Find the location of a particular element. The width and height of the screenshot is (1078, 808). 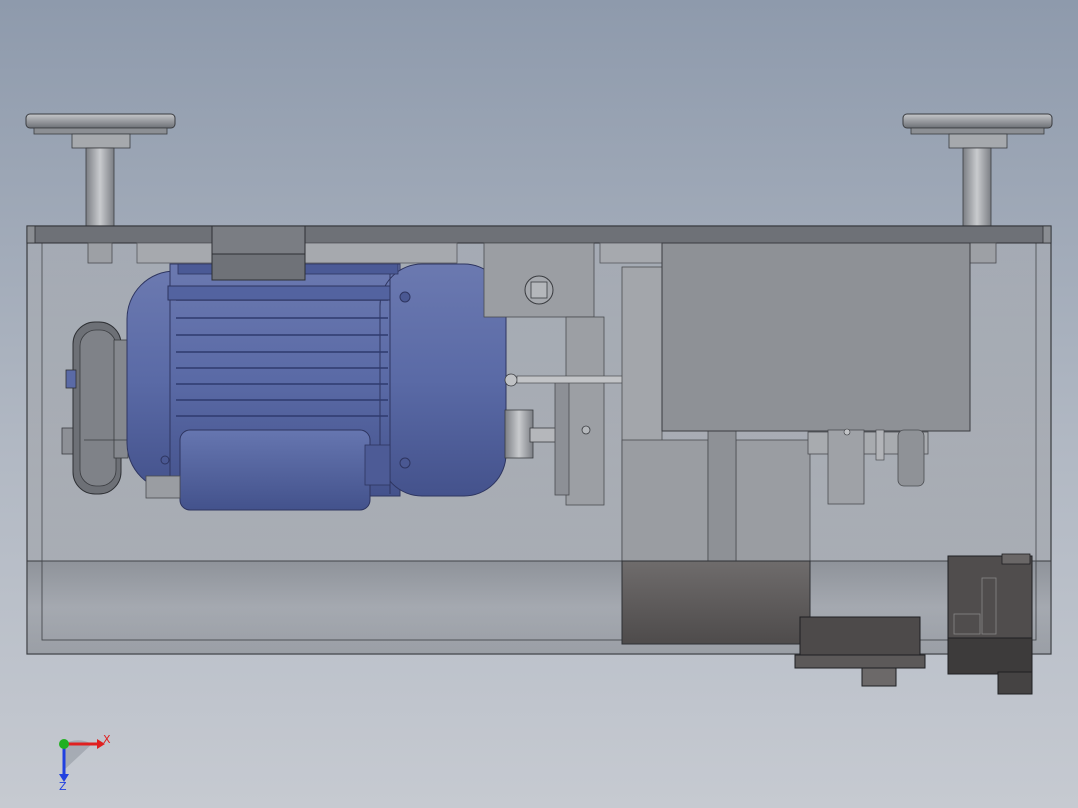

right-handwheel is located at coordinates (977, 171).